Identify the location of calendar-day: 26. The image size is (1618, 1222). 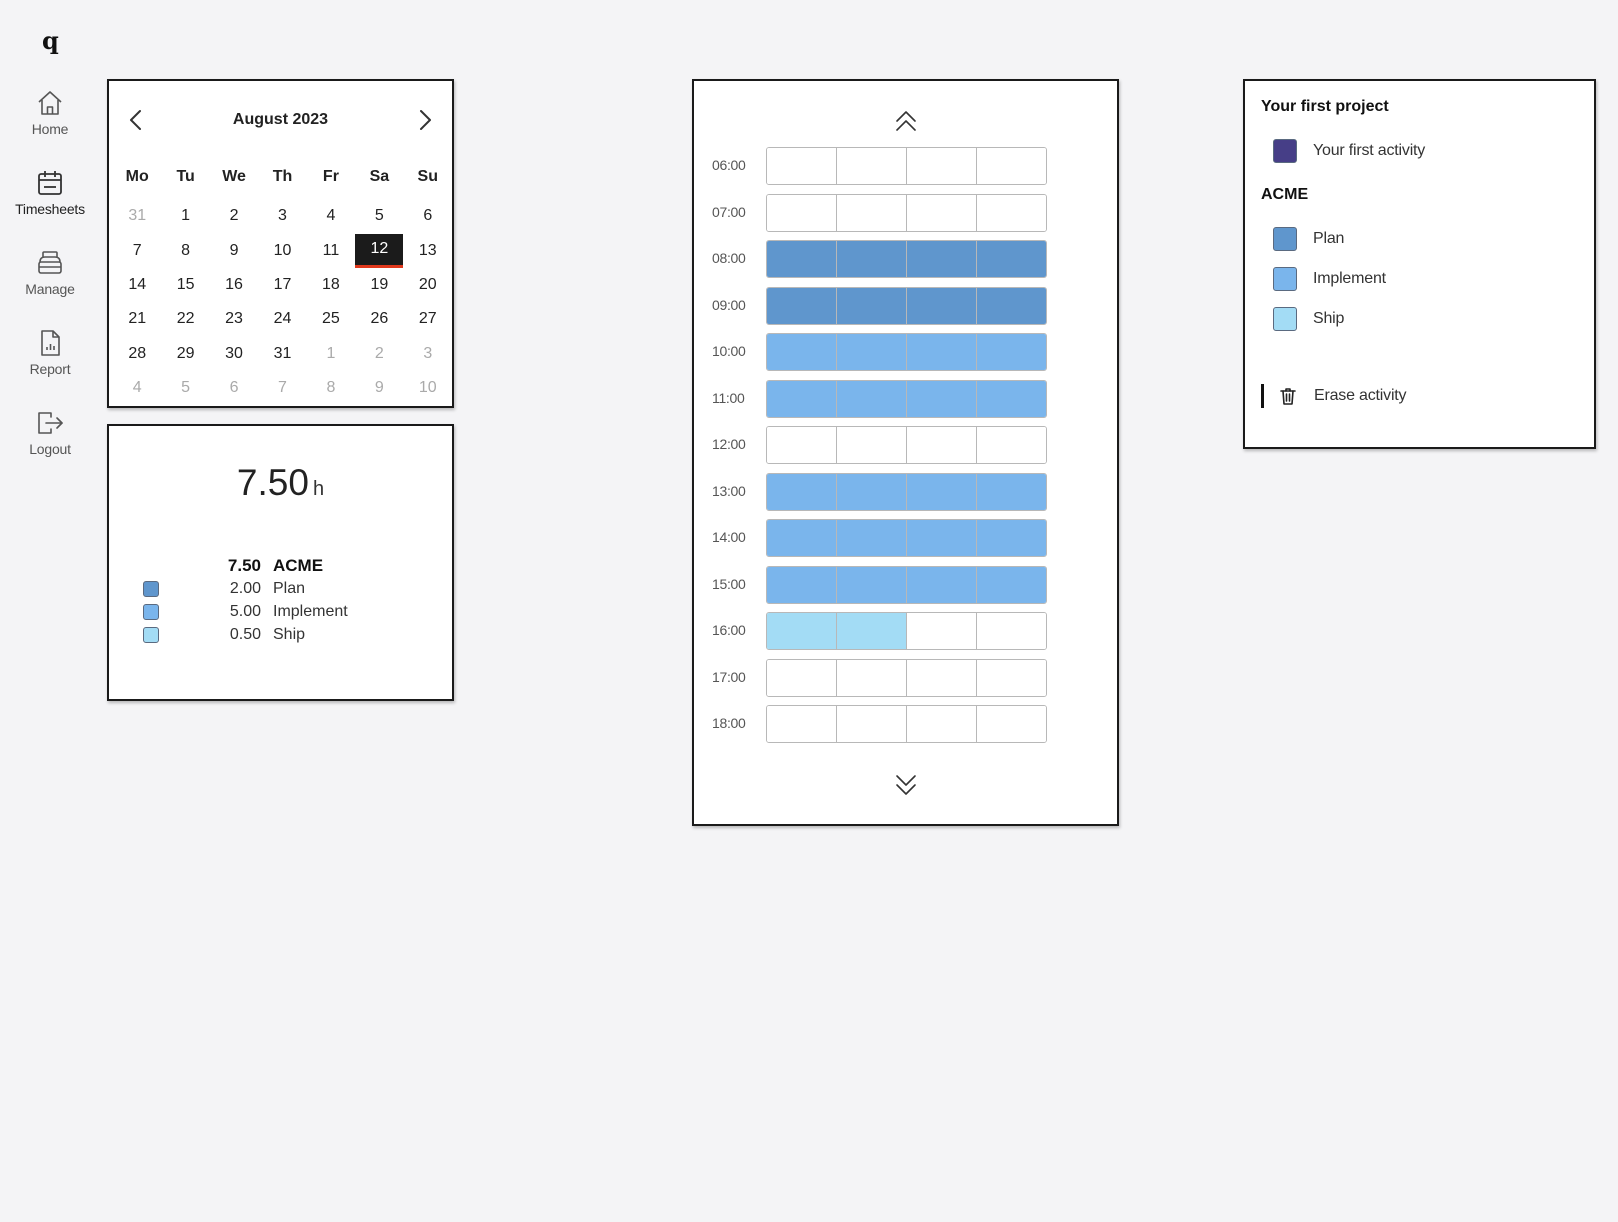
(379, 319).